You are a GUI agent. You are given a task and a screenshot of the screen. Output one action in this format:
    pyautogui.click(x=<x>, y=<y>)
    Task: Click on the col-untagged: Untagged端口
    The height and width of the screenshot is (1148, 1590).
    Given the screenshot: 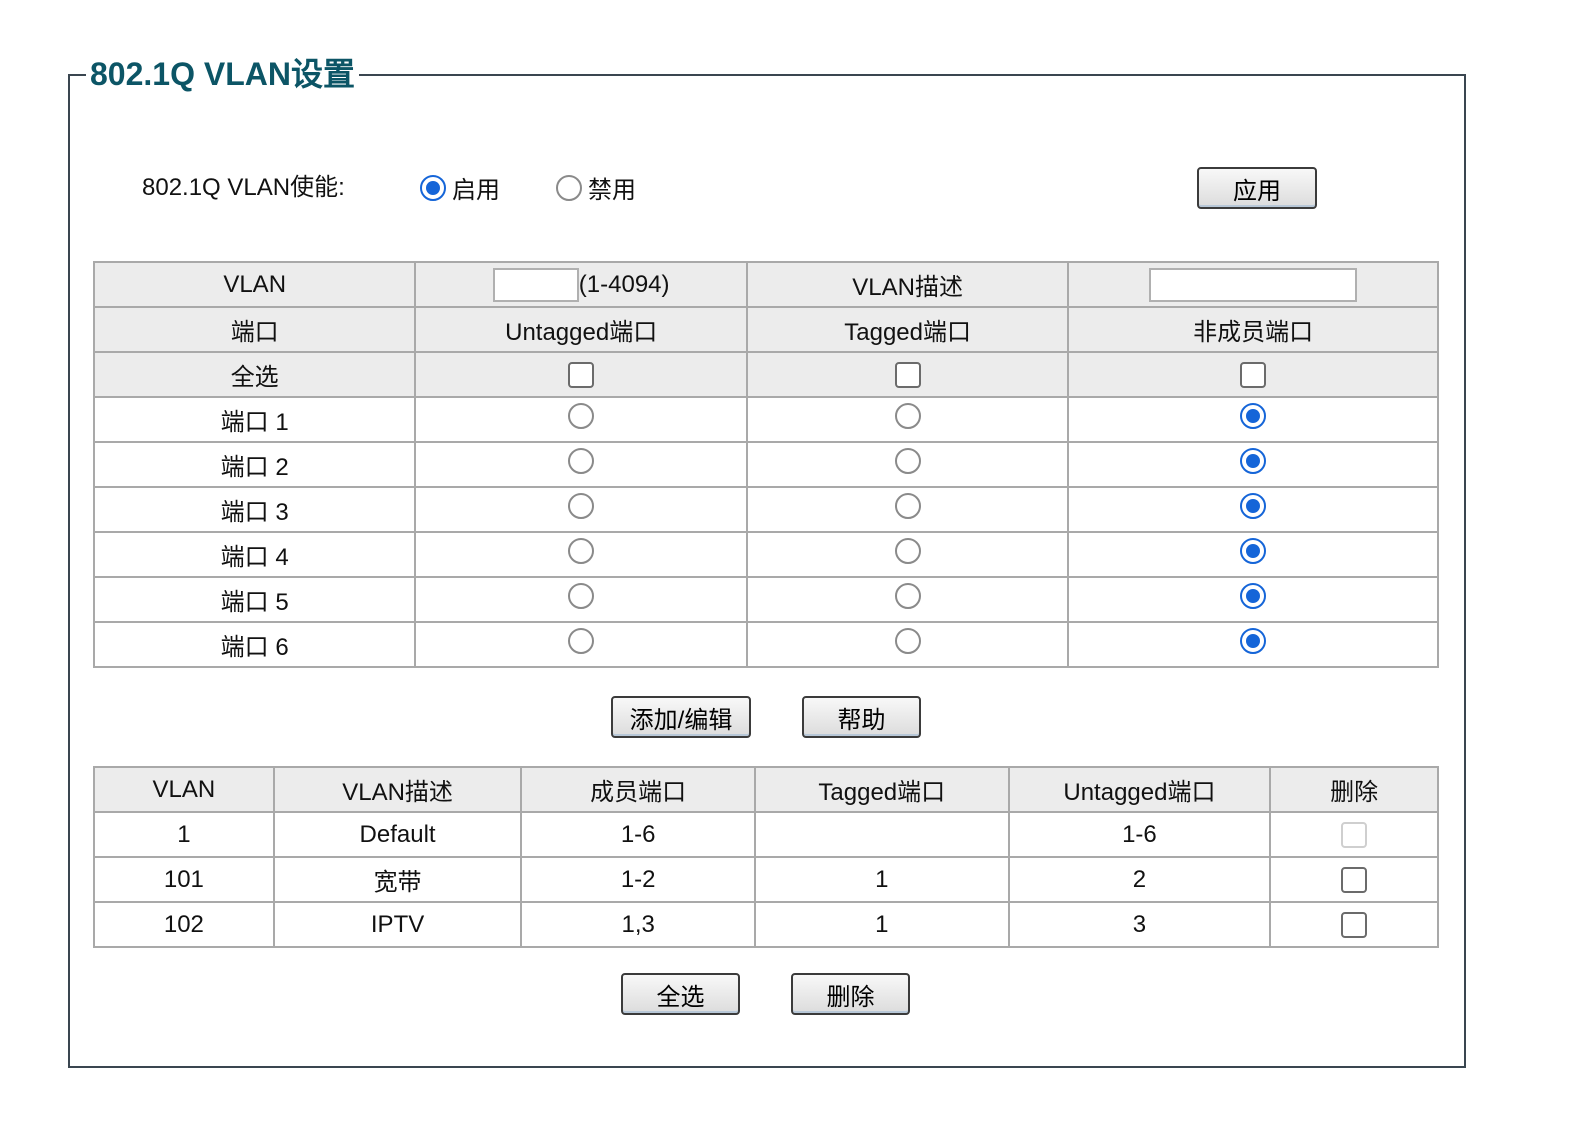 What is the action you would take?
    pyautogui.click(x=1139, y=789)
    